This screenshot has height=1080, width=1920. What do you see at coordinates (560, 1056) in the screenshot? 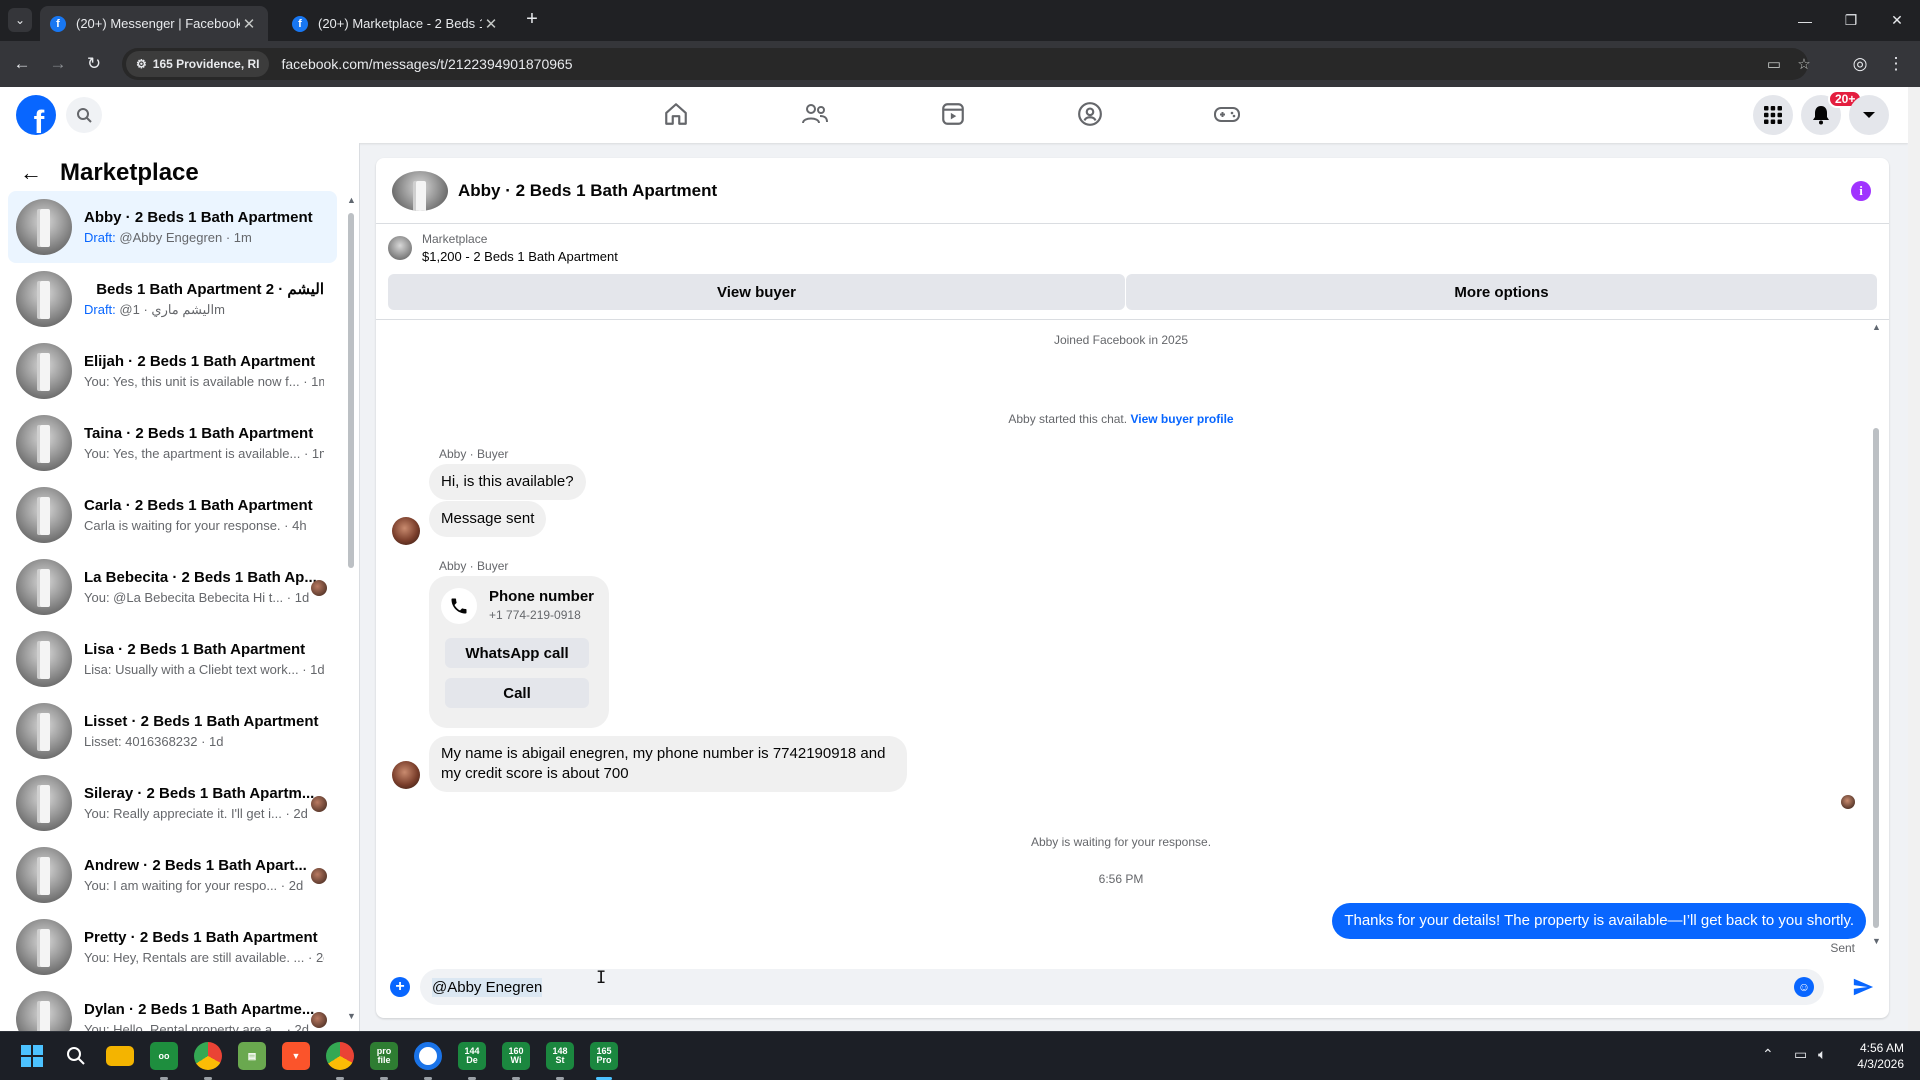
I see `148-st-icon: 148 St` at bounding box center [560, 1056].